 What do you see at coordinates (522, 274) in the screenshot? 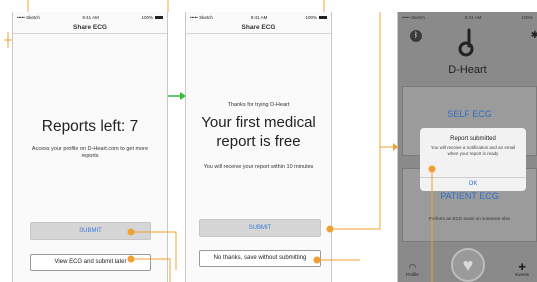
I see `tab-events-label: Events` at bounding box center [522, 274].